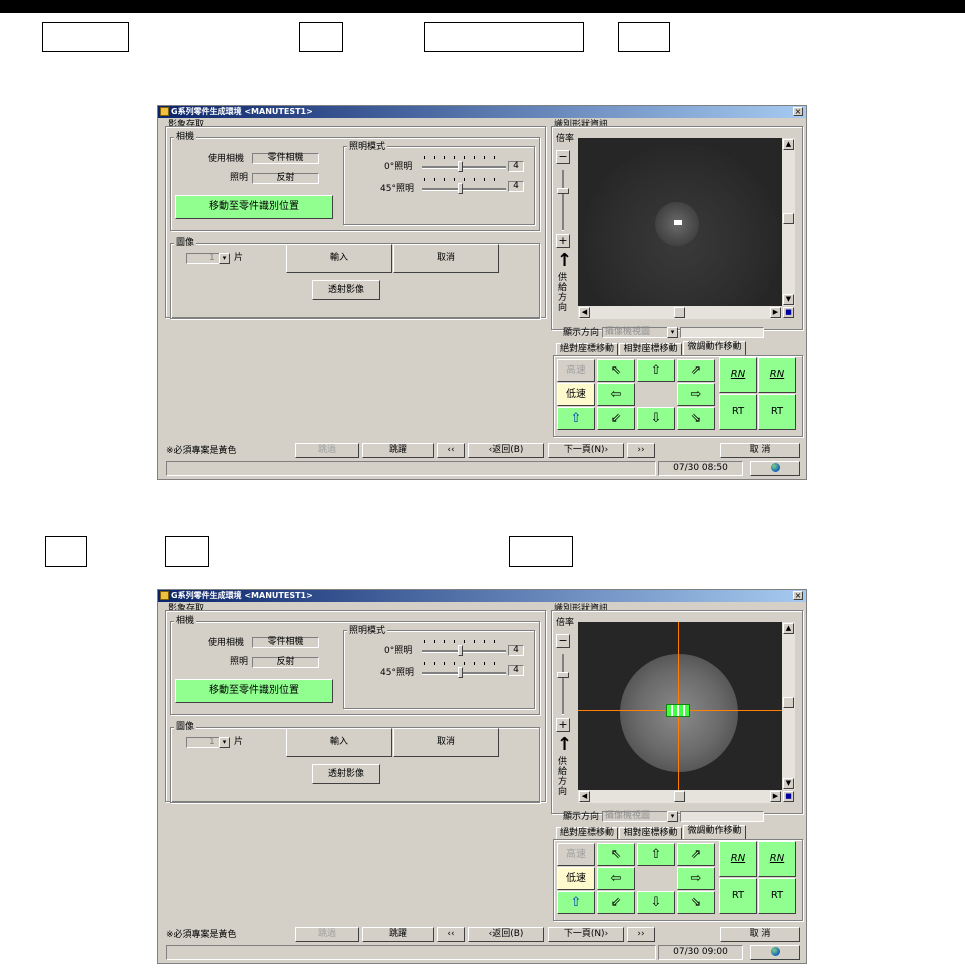 The image size is (965, 968). Describe the element at coordinates (242, 595) in the screenshot. I see `window-title: G系列零件生成環境 <MANUTEST1>` at that location.